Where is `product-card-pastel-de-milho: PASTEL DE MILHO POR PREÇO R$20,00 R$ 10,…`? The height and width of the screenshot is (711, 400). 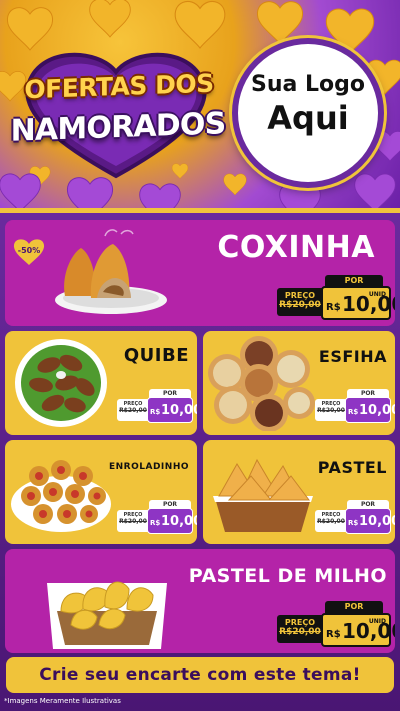 product-card-pastel-de-milho: PASTEL DE MILHO POR PREÇO R$20,00 R$ 10,… is located at coordinates (200, 601).